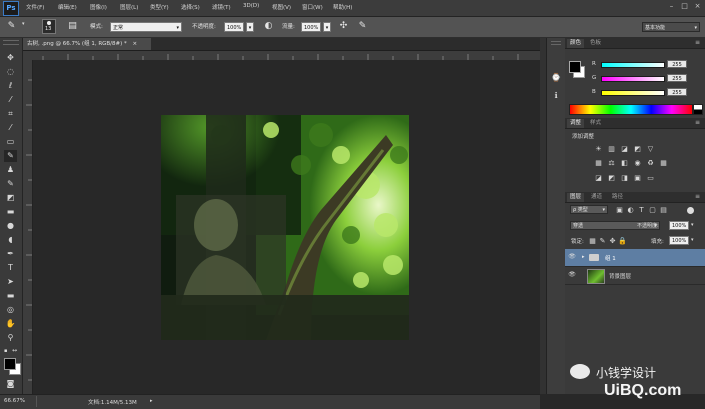  Describe the element at coordinates (98, 7) in the screenshot. I see `menu-image: 图像(I)` at that location.